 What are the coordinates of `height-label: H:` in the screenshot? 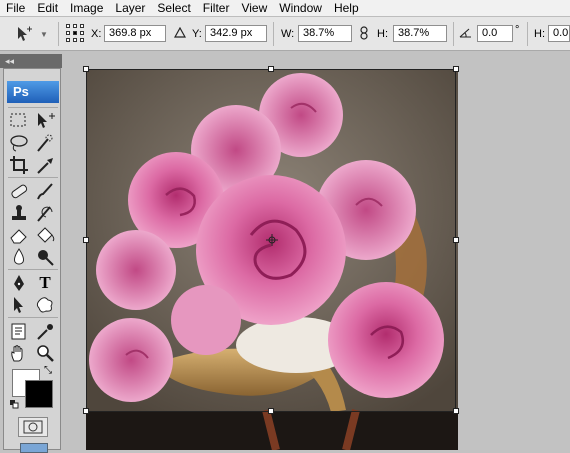 It's located at (382, 34).